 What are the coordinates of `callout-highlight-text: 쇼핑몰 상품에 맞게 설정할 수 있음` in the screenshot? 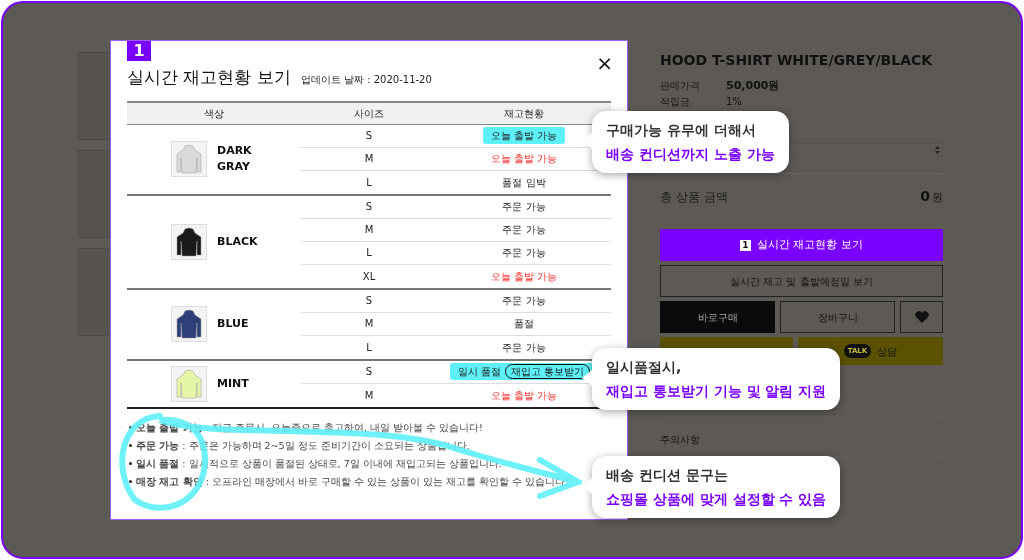 It's located at (716, 499).